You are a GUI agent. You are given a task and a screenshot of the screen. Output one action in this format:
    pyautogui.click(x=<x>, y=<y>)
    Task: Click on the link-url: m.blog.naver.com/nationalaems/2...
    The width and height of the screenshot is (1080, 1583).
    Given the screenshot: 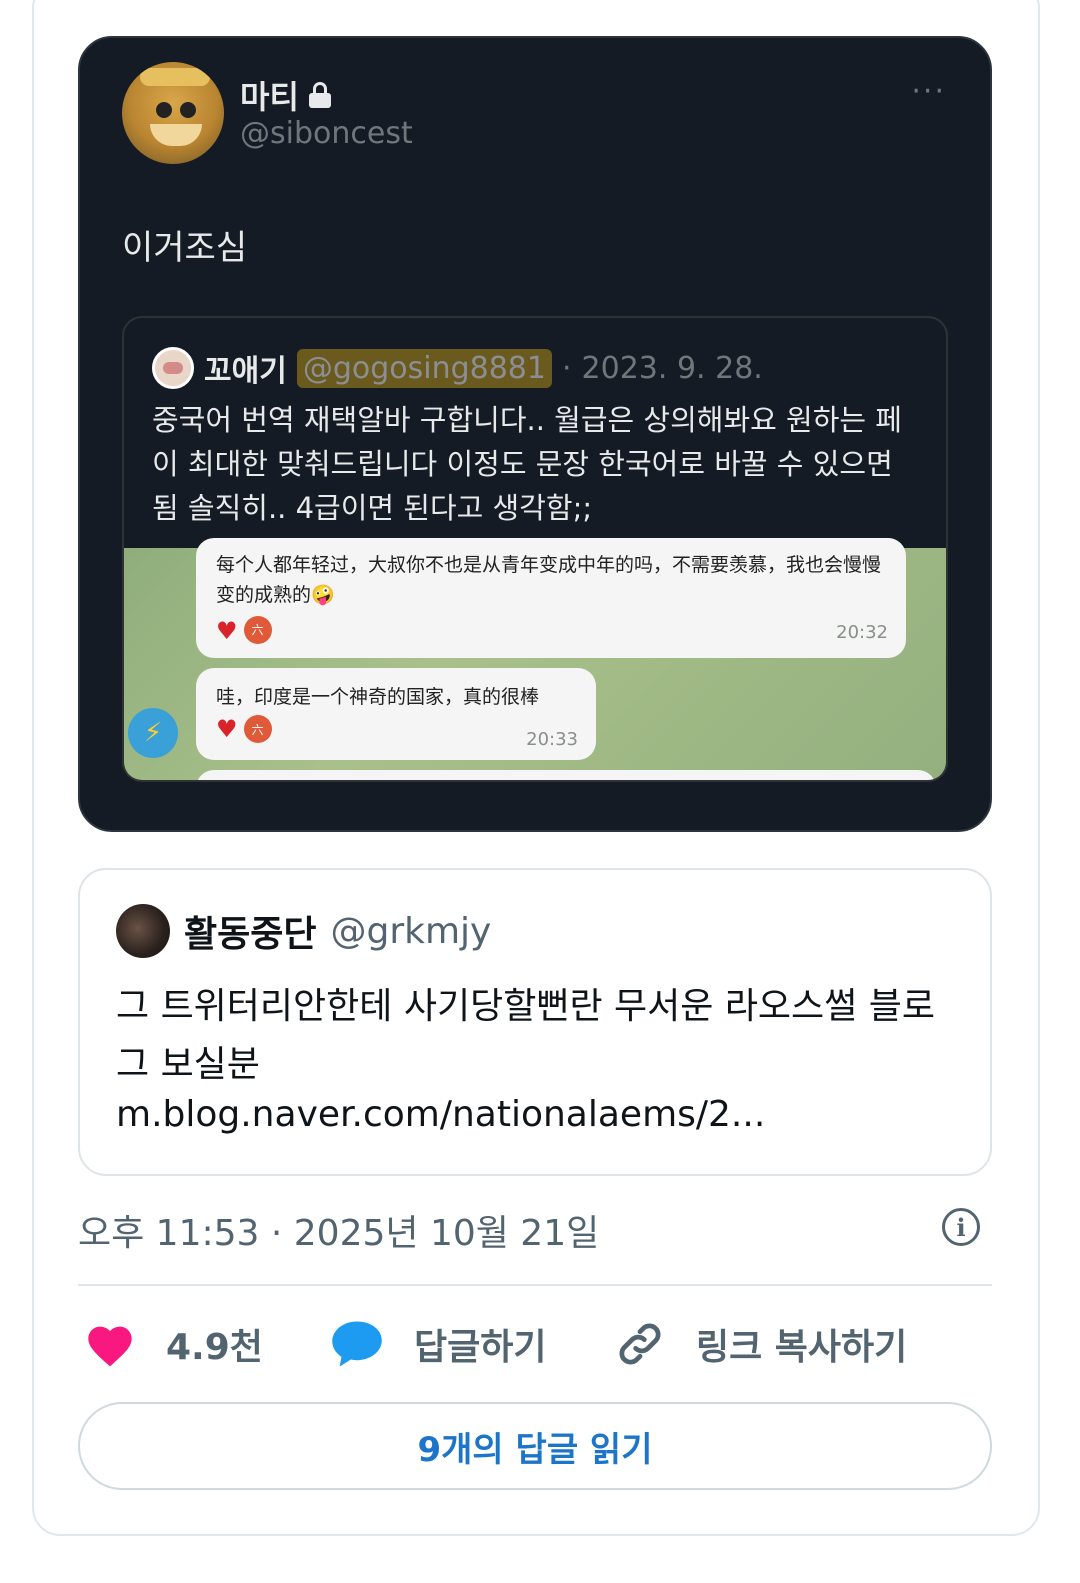 What is the action you would take?
    pyautogui.click(x=440, y=1114)
    